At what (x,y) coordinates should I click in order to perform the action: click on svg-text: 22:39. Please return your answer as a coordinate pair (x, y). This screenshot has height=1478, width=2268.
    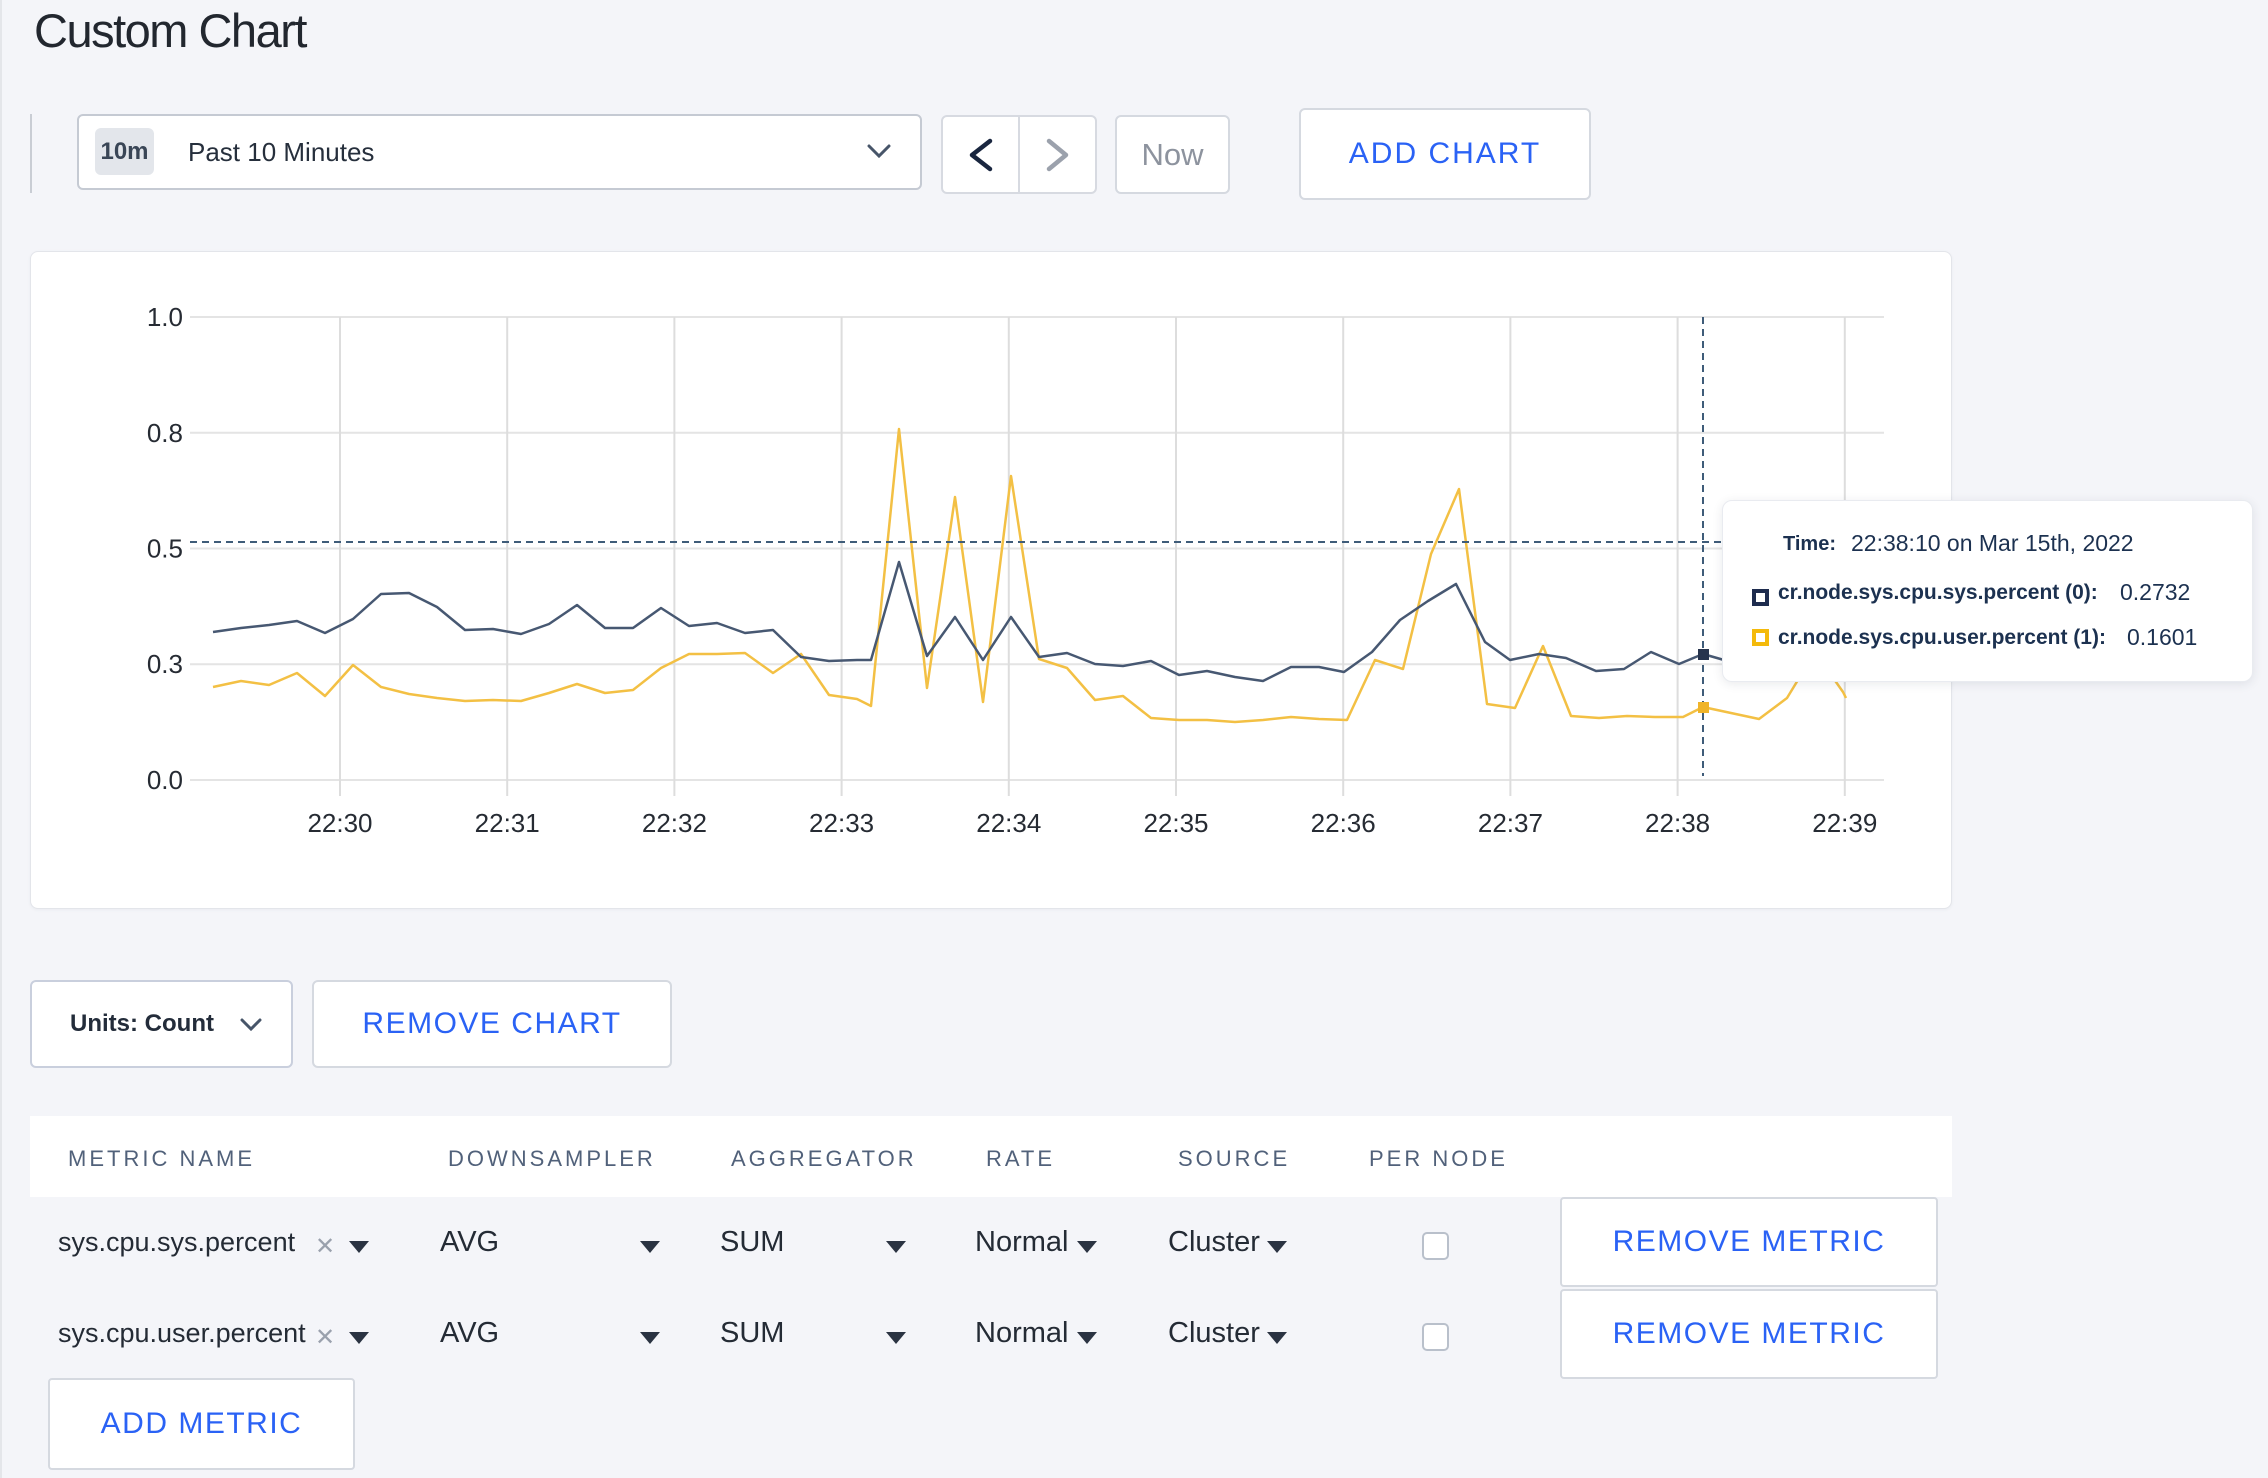
    Looking at the image, I should click on (1844, 823).